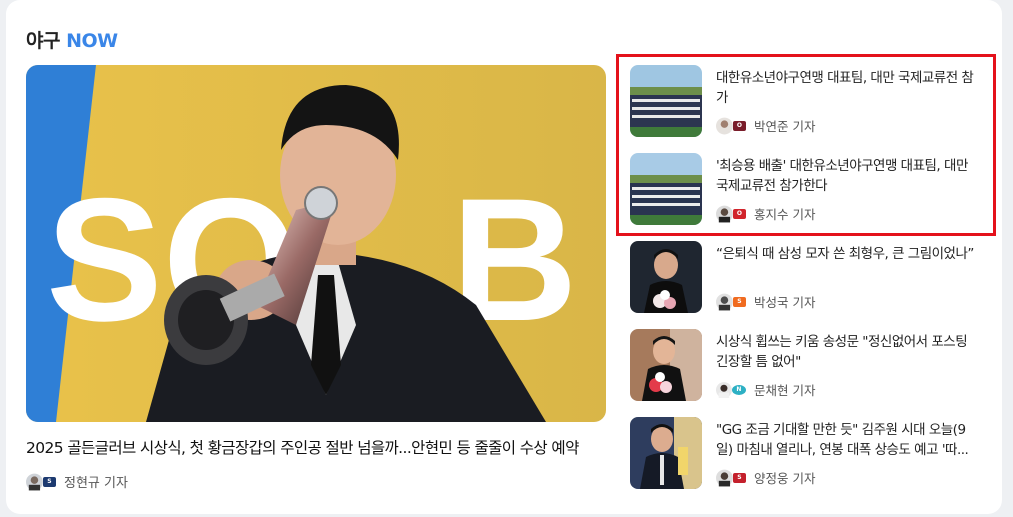 This screenshot has height=517, width=1013. I want to click on section-title: 야구 NOW, so click(72, 41).